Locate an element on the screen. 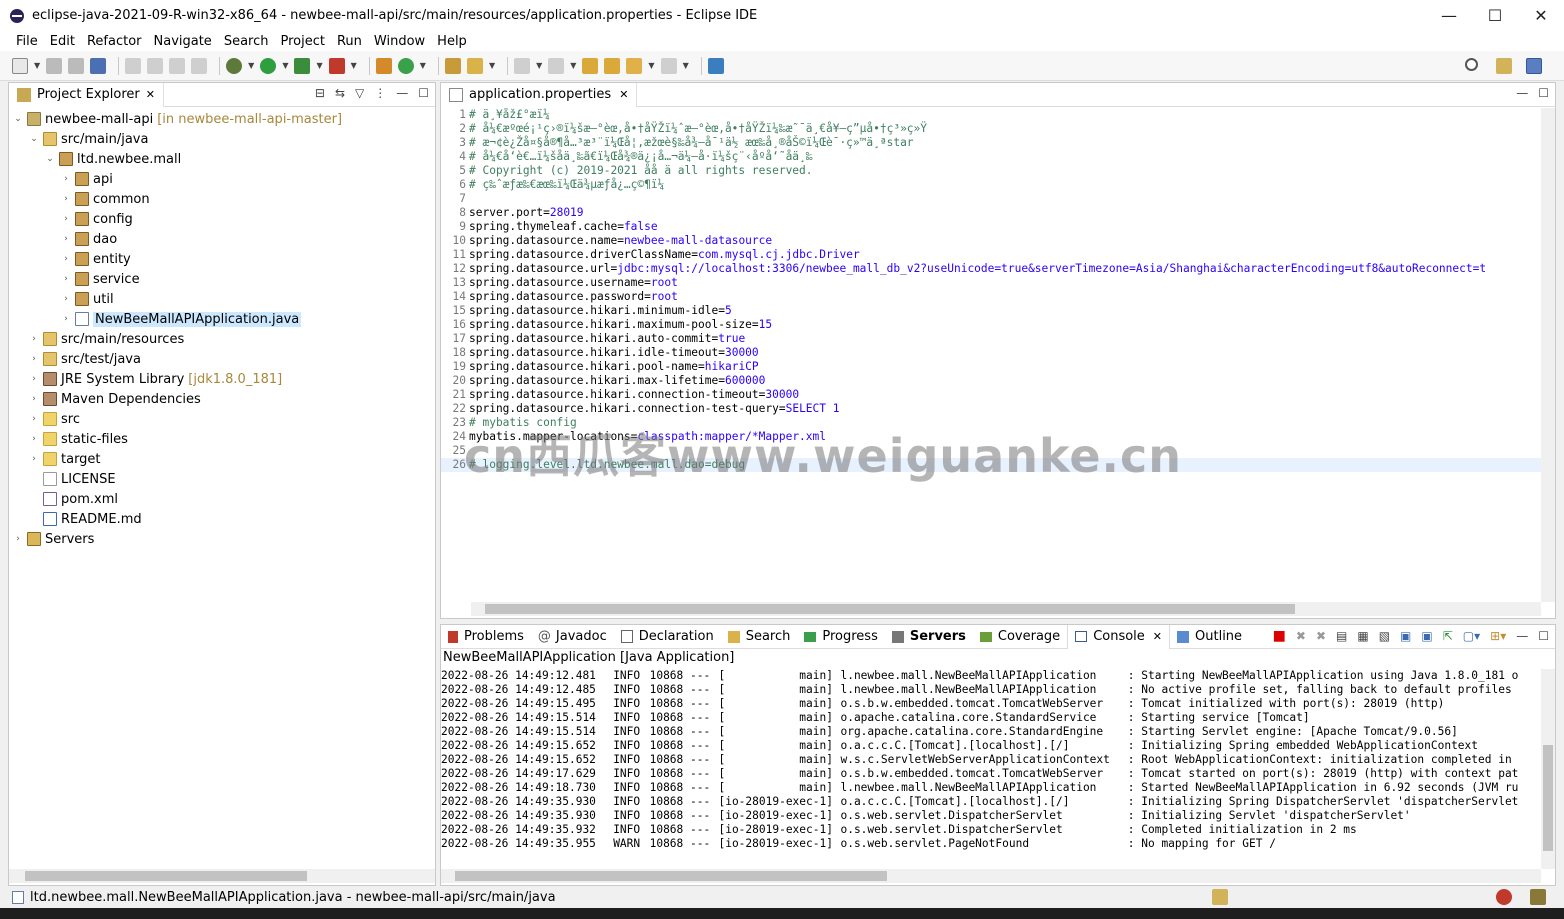  tab-javadoc: @ Javadoc is located at coordinates (572, 637).